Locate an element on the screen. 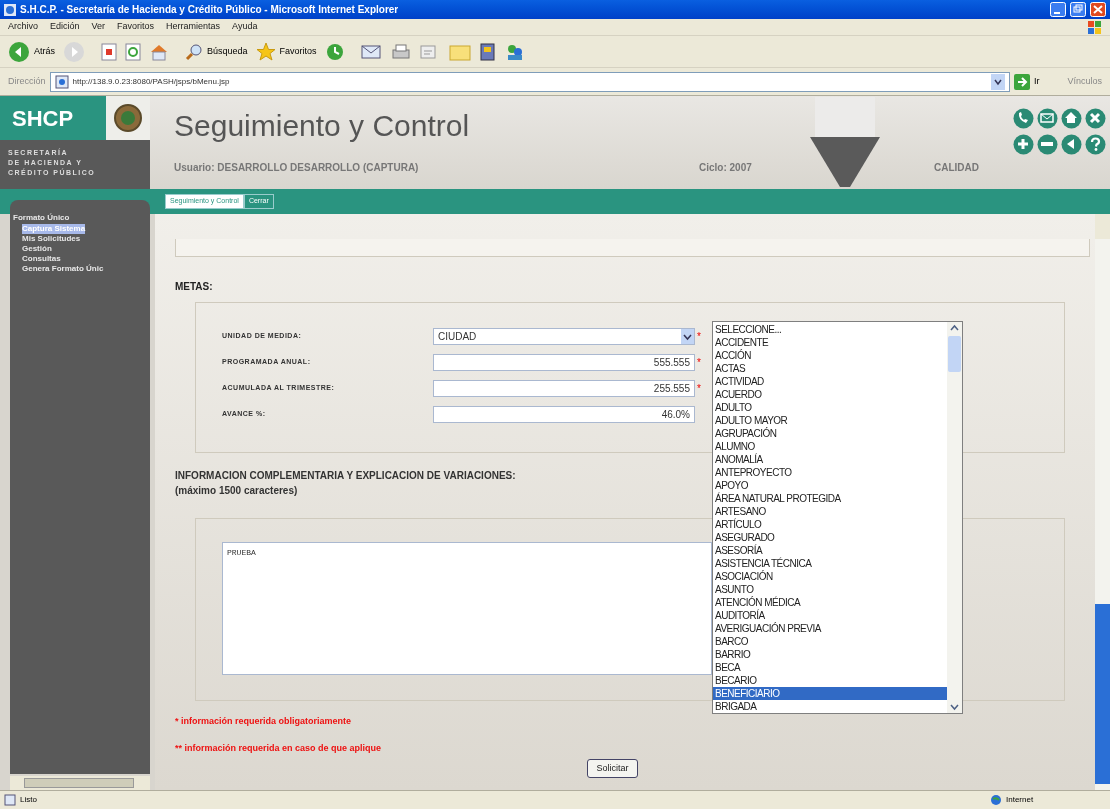  list-option: ACUERDO is located at coordinates (830, 394).